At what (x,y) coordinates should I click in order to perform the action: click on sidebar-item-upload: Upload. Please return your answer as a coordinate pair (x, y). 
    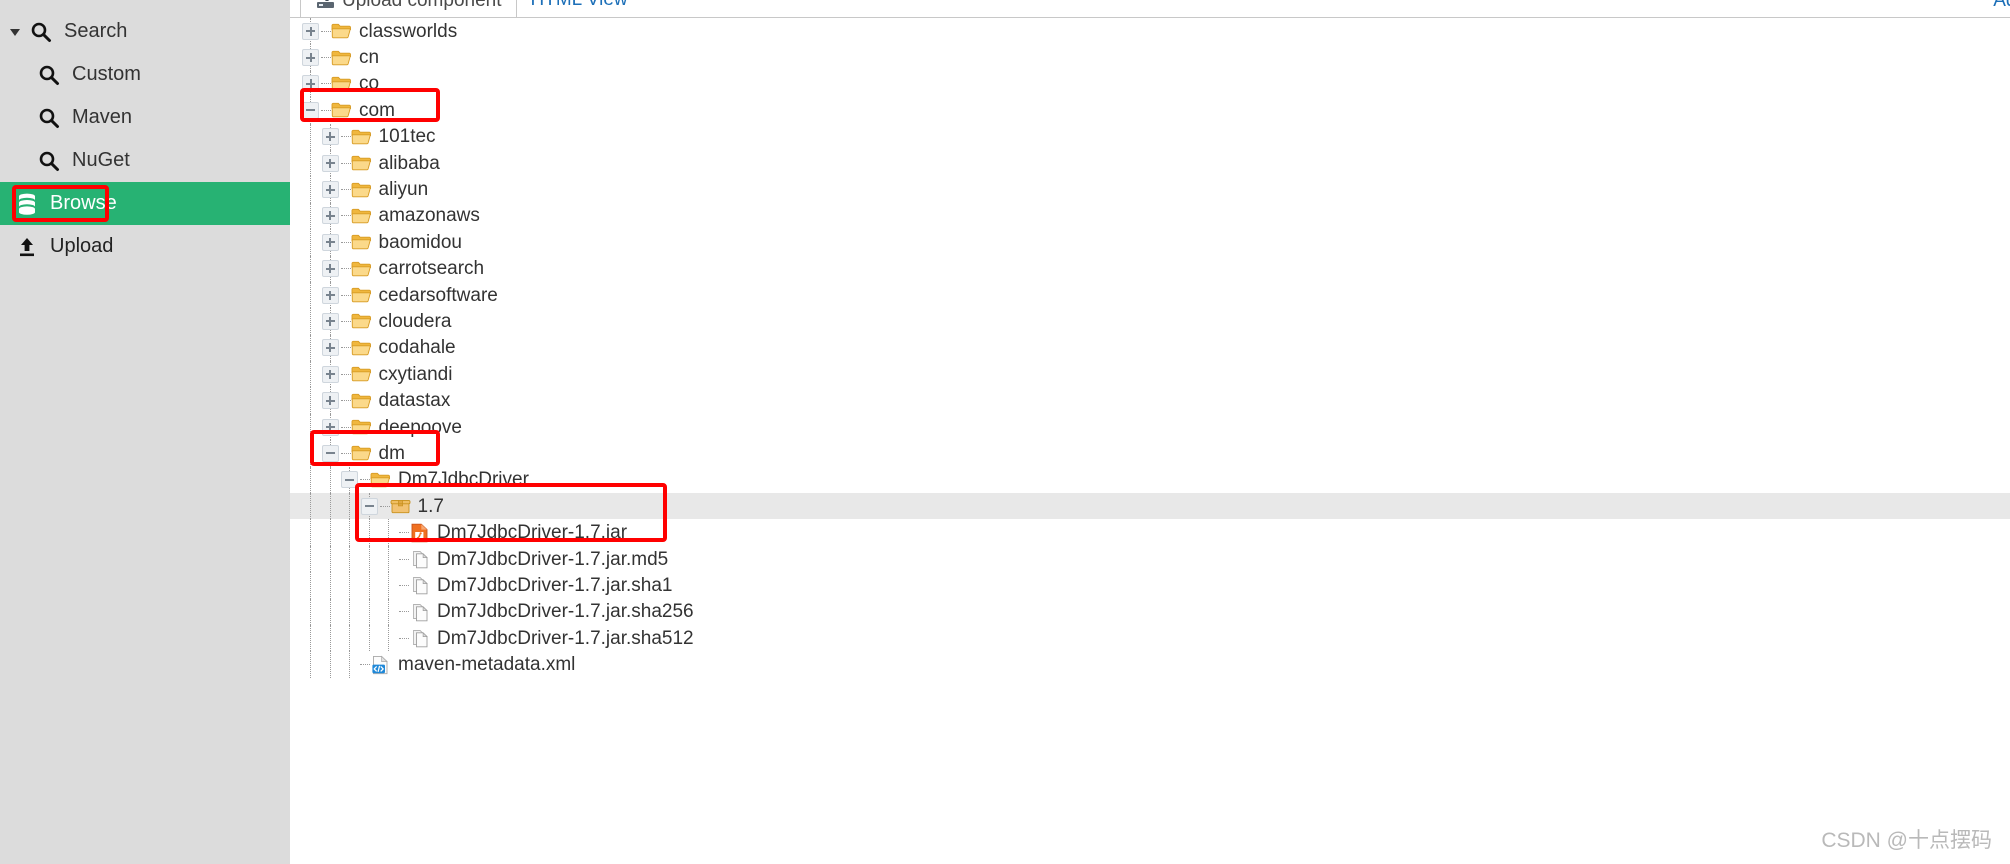
    Looking at the image, I should click on (145, 246).